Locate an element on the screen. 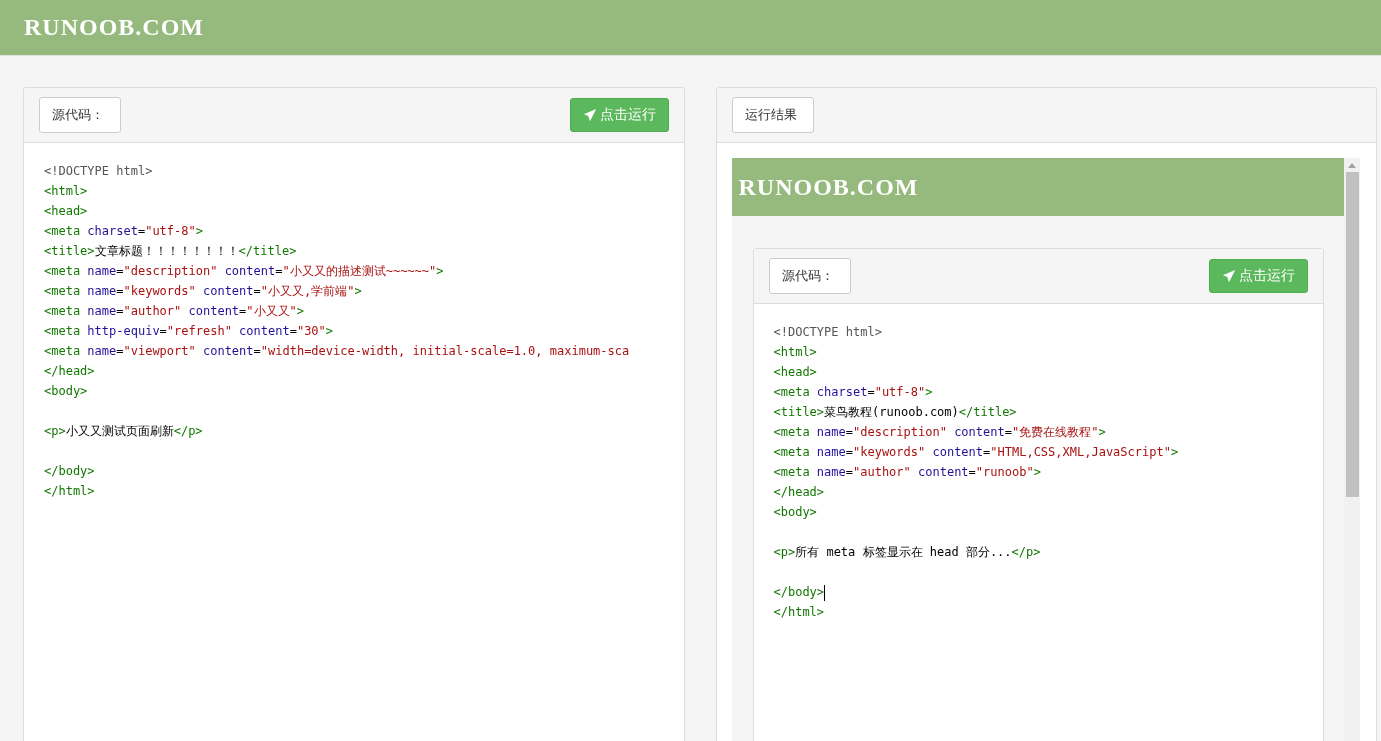 The image size is (1381, 741). code-line: <meta name="description" content="小又又的描述测试~~~~~~"> is located at coordinates (244, 271).